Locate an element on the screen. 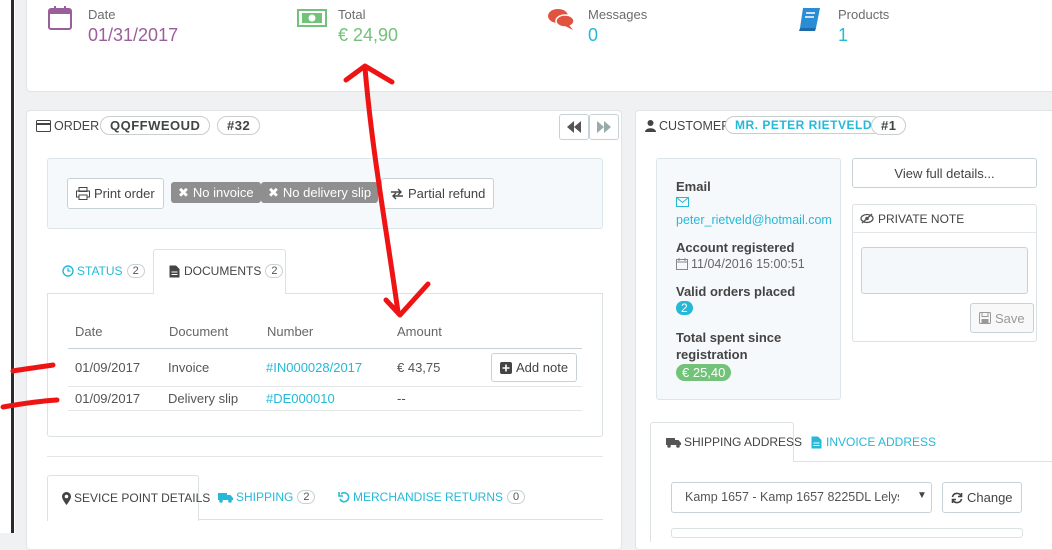 This screenshot has height=550, width=1052. annotation-arrow-shaft is located at coordinates (381, 190).